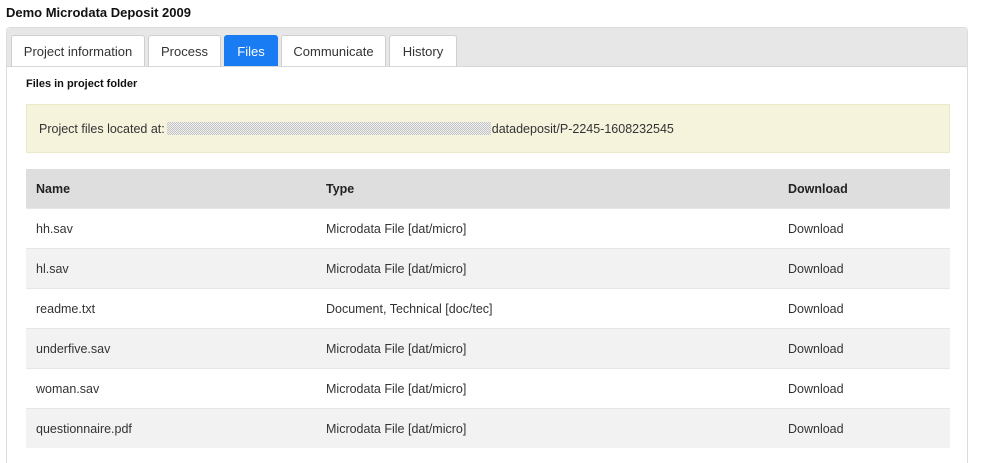  I want to click on file-name: readme.txt, so click(171, 308).